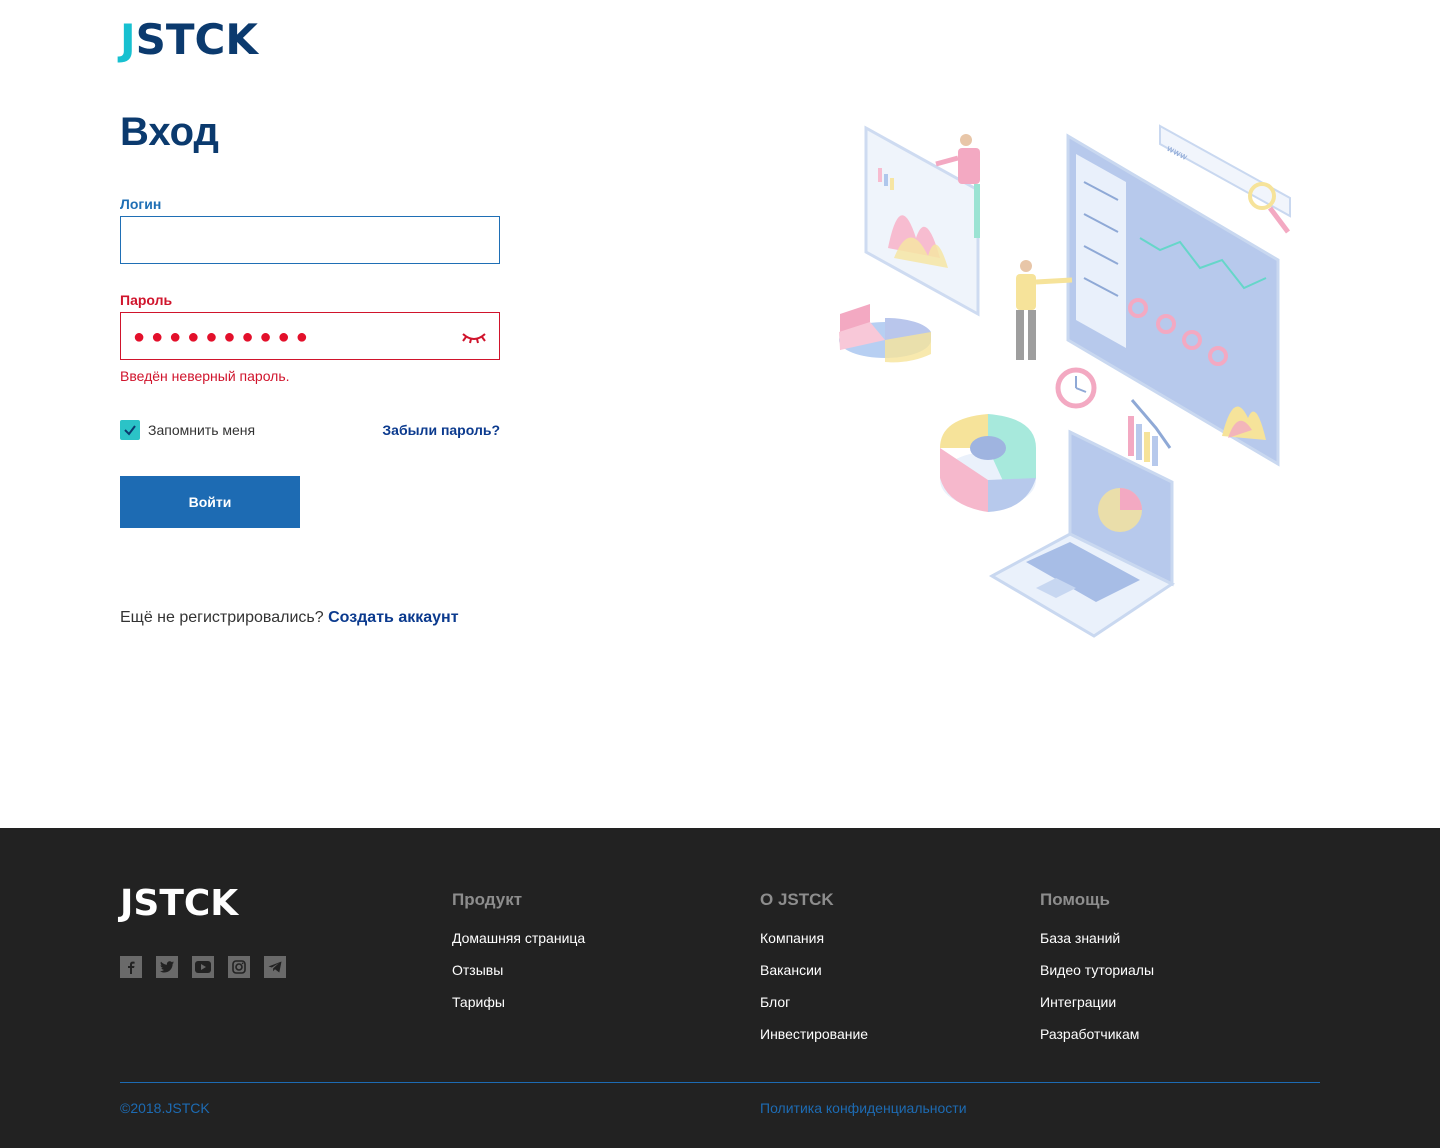 Image resolution: width=1440 pixels, height=1148 pixels. Describe the element at coordinates (1150, 432) in the screenshot. I see `bar-chart-arrow` at that location.